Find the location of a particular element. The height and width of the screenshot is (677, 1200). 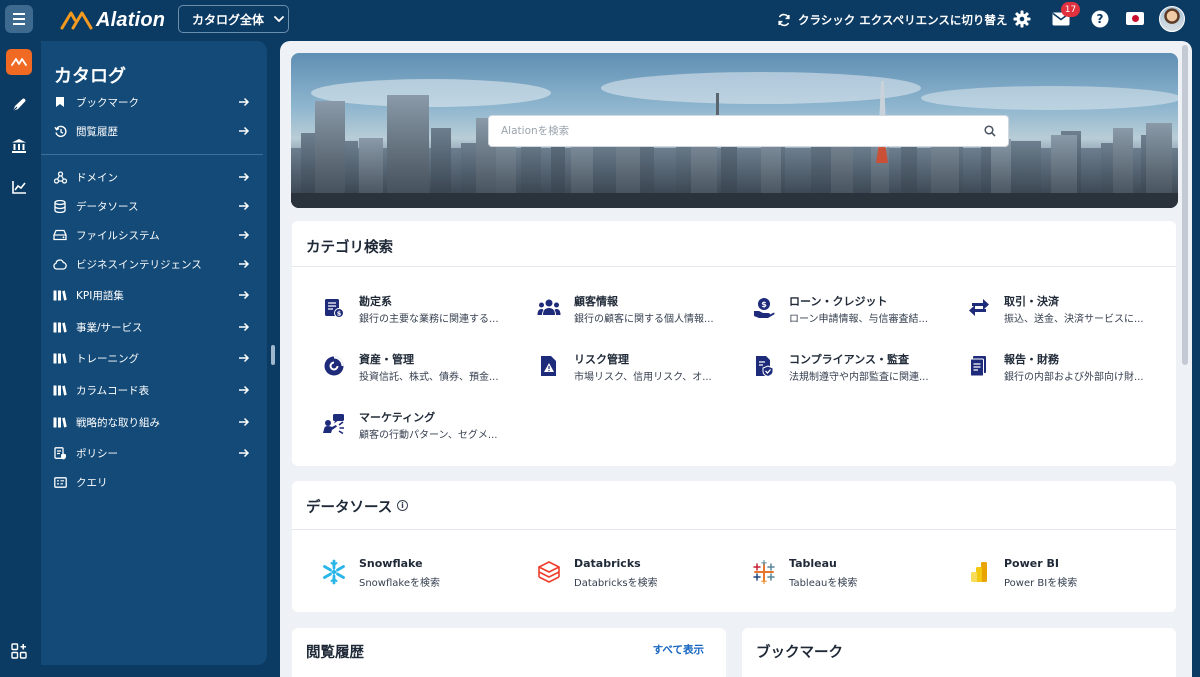

tableau-icon is located at coordinates (764, 572).